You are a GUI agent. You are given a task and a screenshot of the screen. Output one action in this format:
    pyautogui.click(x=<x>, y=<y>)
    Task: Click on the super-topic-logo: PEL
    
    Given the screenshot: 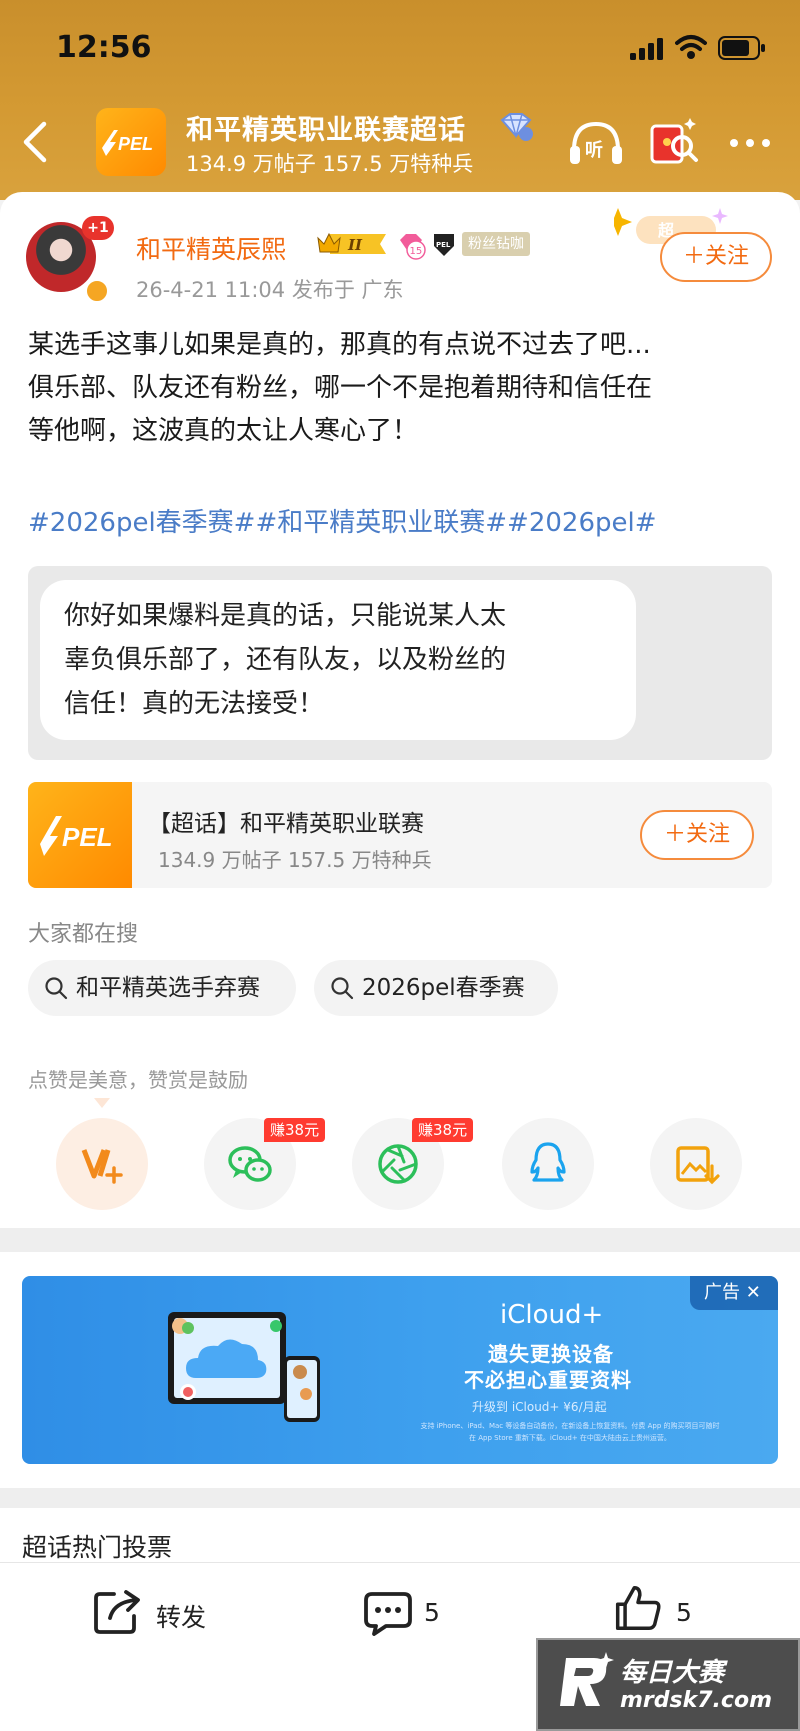 What is the action you would take?
    pyautogui.click(x=131, y=142)
    